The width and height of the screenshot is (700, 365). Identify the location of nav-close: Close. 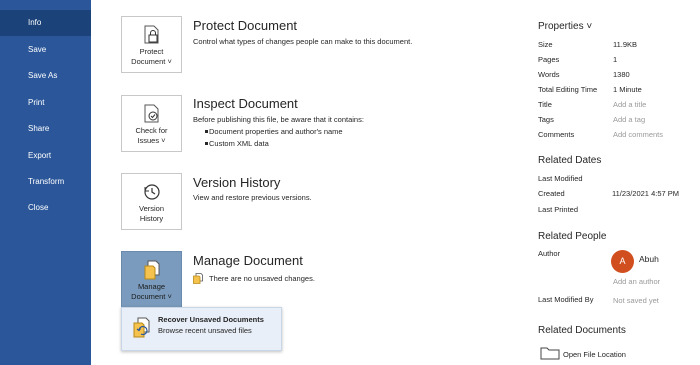
(45, 208).